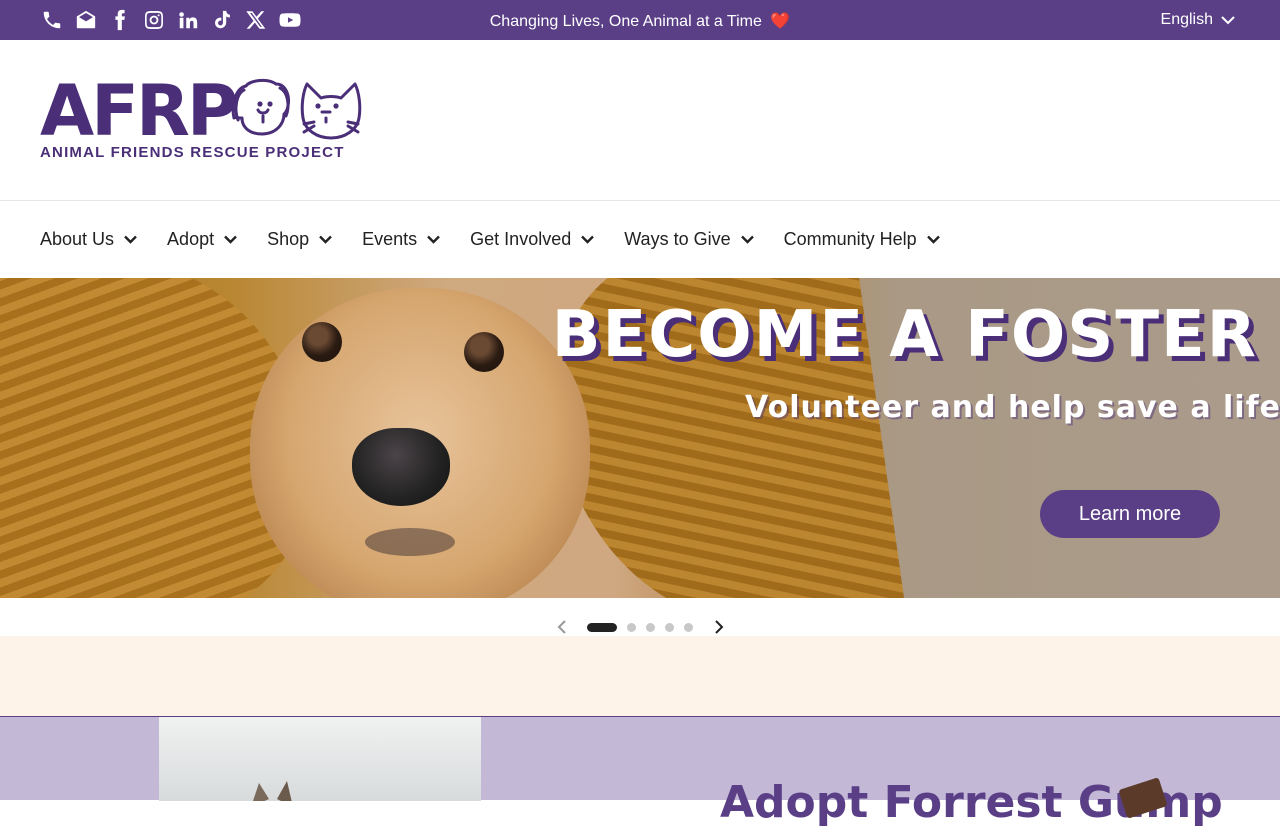  What do you see at coordinates (850, 239) in the screenshot?
I see `nav-item-label: Community Help` at bounding box center [850, 239].